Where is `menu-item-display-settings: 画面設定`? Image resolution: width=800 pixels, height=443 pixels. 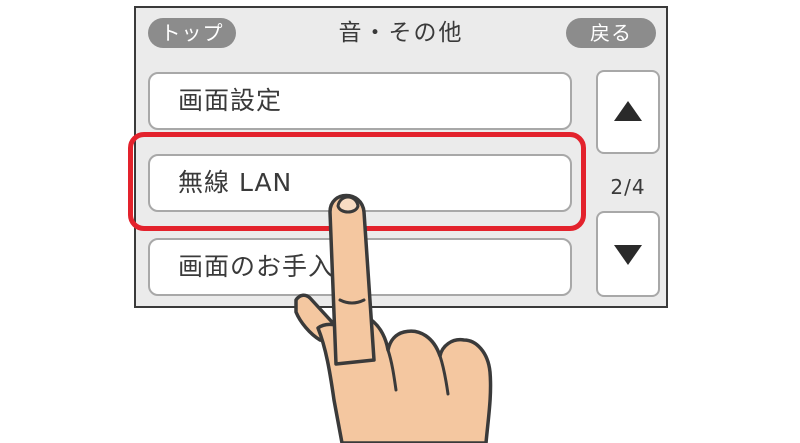 menu-item-display-settings: 画面設定 is located at coordinates (360, 101).